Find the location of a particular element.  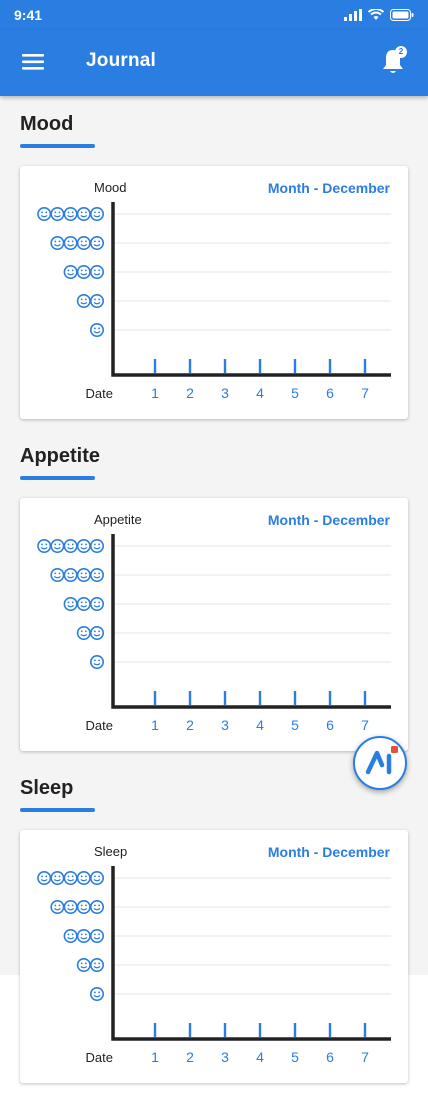

wifi-icon is located at coordinates (376, 14).